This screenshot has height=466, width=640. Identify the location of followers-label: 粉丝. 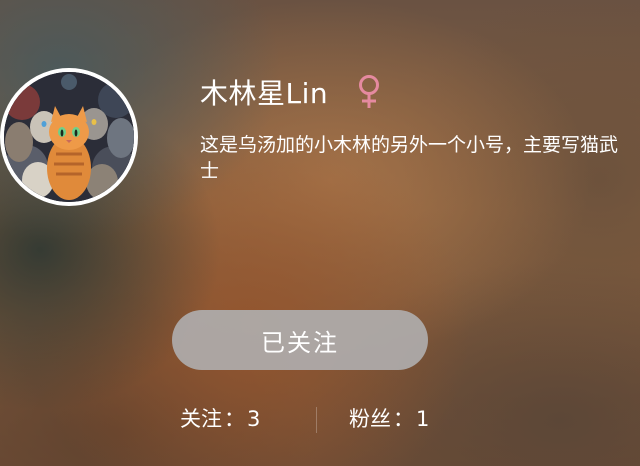
(370, 419).